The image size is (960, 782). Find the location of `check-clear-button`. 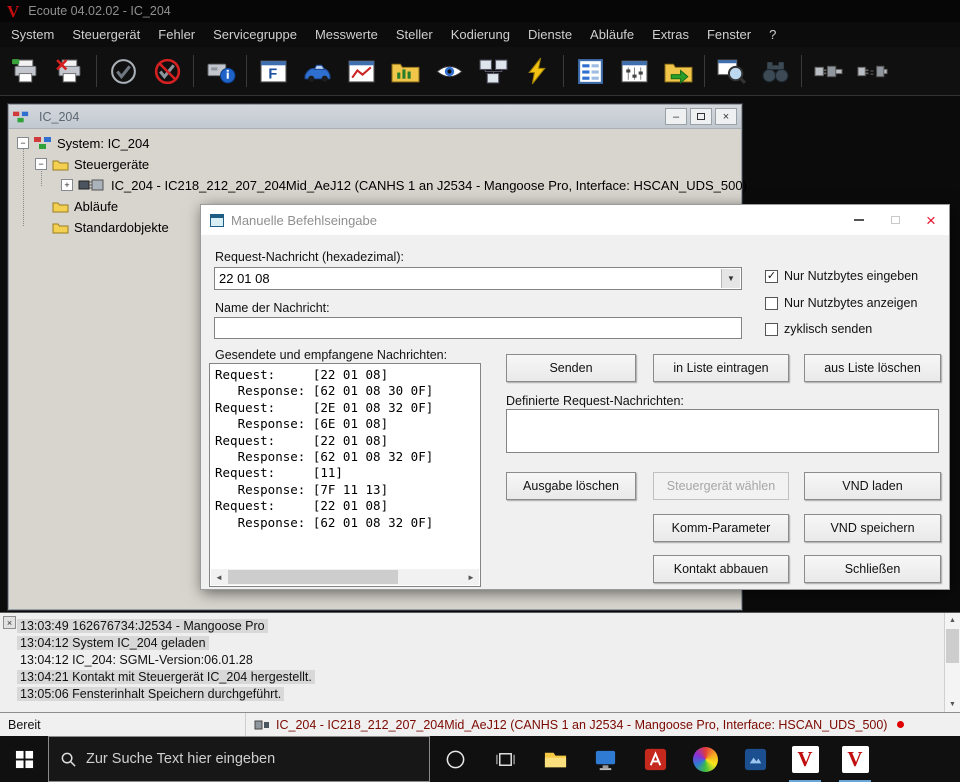

check-clear-button is located at coordinates (167, 71).